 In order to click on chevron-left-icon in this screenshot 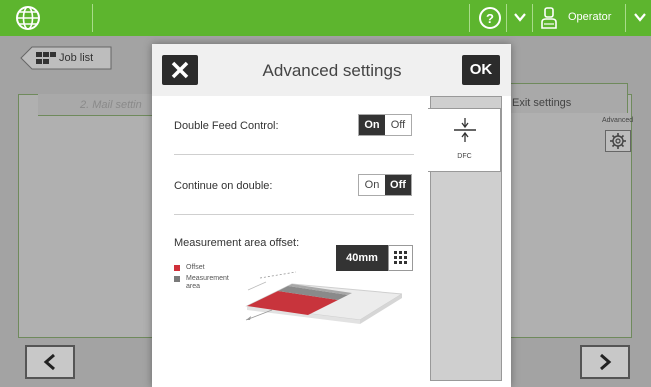, I will do `click(49, 362)`.